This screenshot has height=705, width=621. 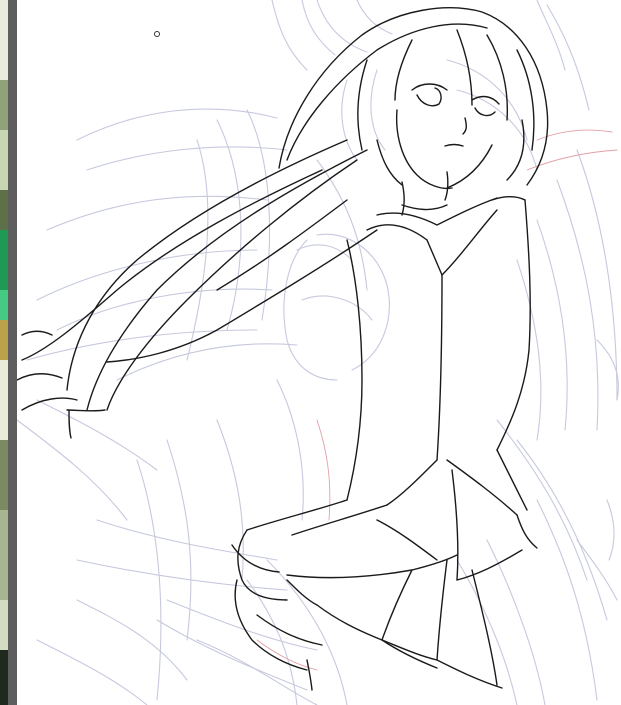 What do you see at coordinates (157, 34) in the screenshot?
I see `brush-circle-icon` at bounding box center [157, 34].